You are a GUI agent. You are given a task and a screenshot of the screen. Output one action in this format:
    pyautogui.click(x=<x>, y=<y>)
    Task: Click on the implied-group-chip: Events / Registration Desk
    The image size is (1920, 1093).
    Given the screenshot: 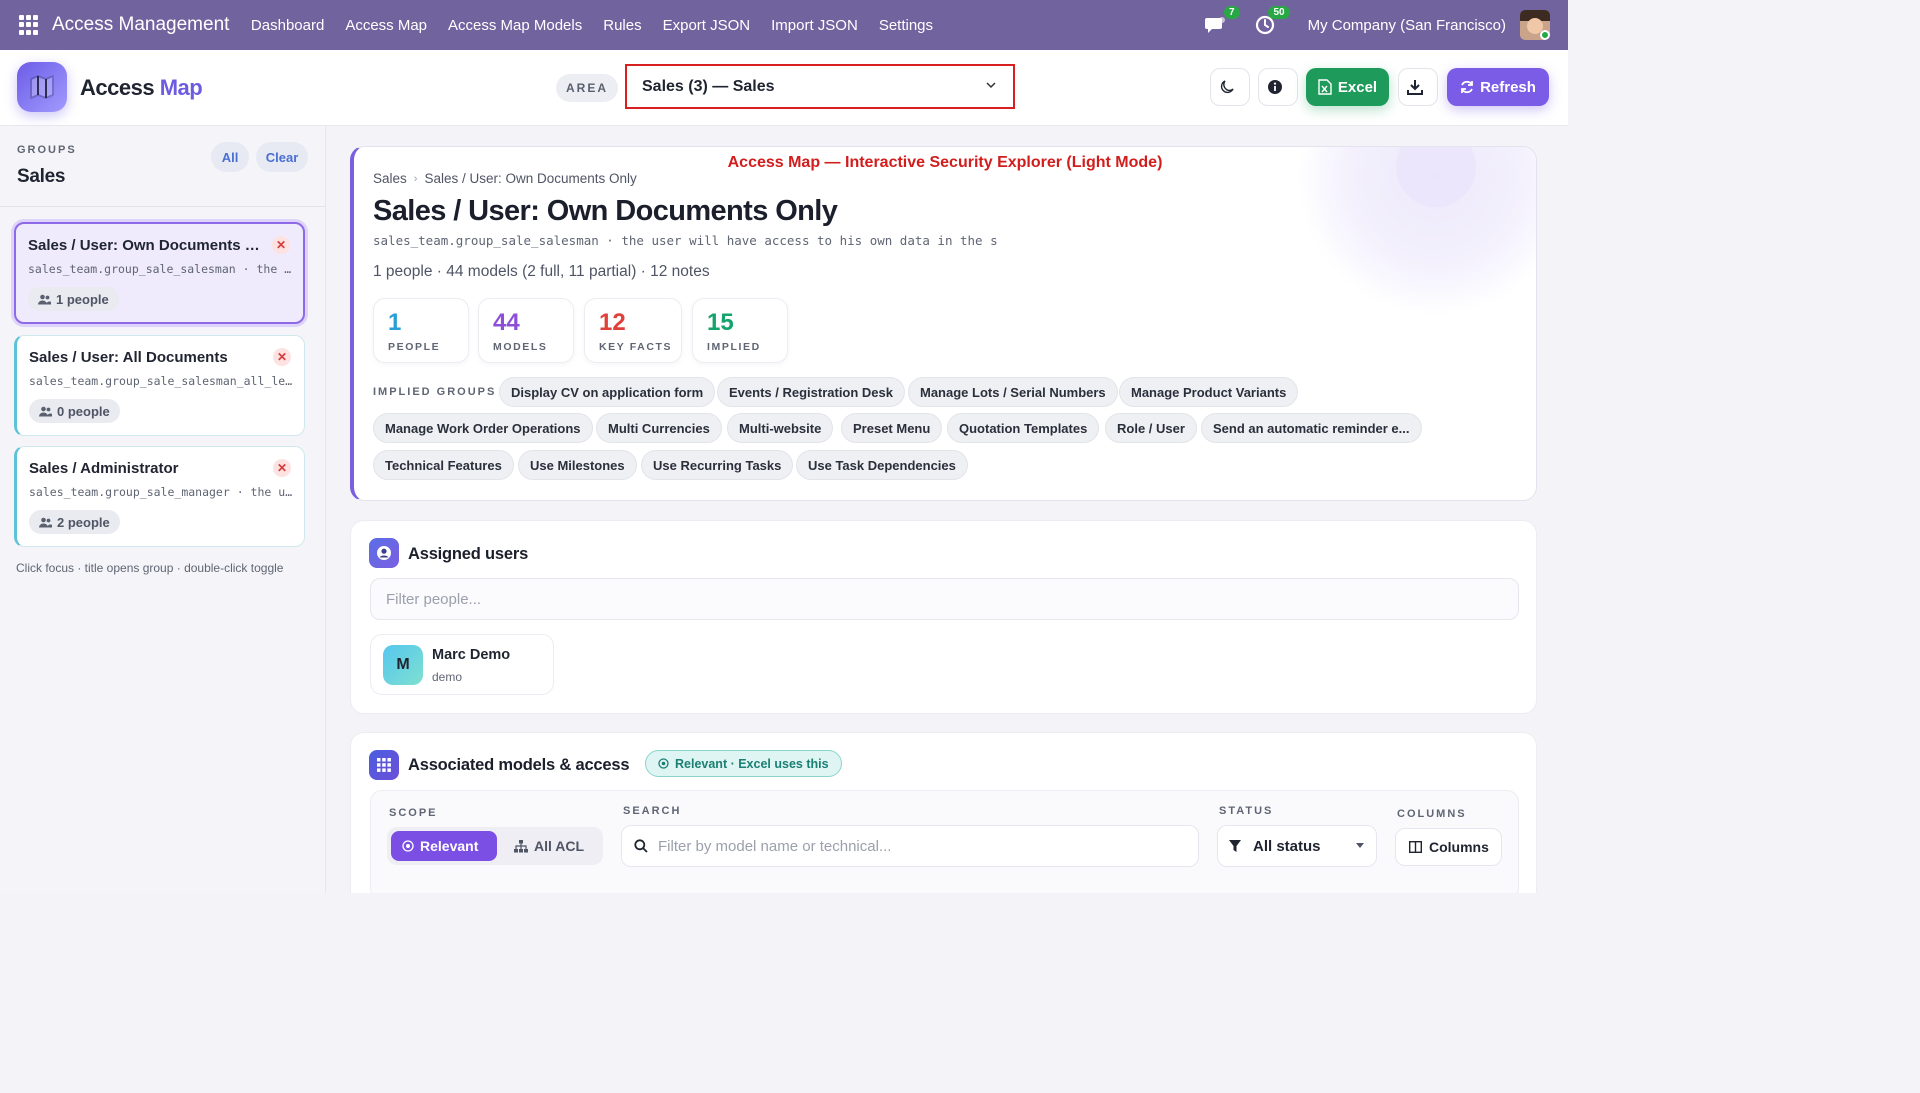 What is the action you would take?
    pyautogui.click(x=811, y=392)
    